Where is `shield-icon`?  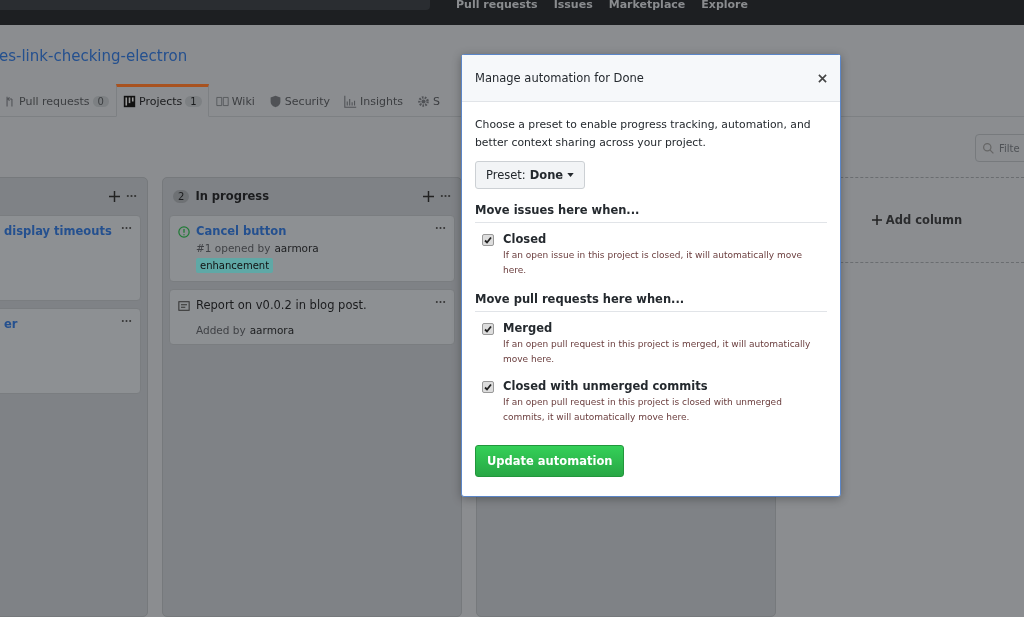
shield-icon is located at coordinates (275, 101).